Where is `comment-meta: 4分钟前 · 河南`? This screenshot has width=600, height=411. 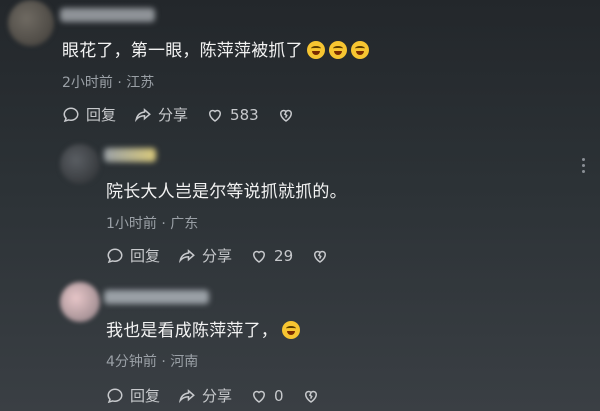
comment-meta: 4分钟前 · 河南 is located at coordinates (152, 362).